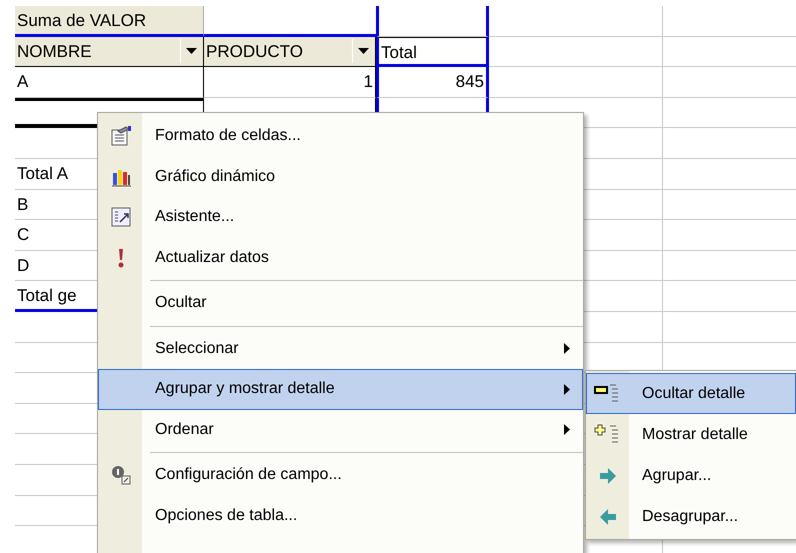 This screenshot has height=553, width=796. I want to click on menu-item: Ocultar detalle, so click(691, 393).